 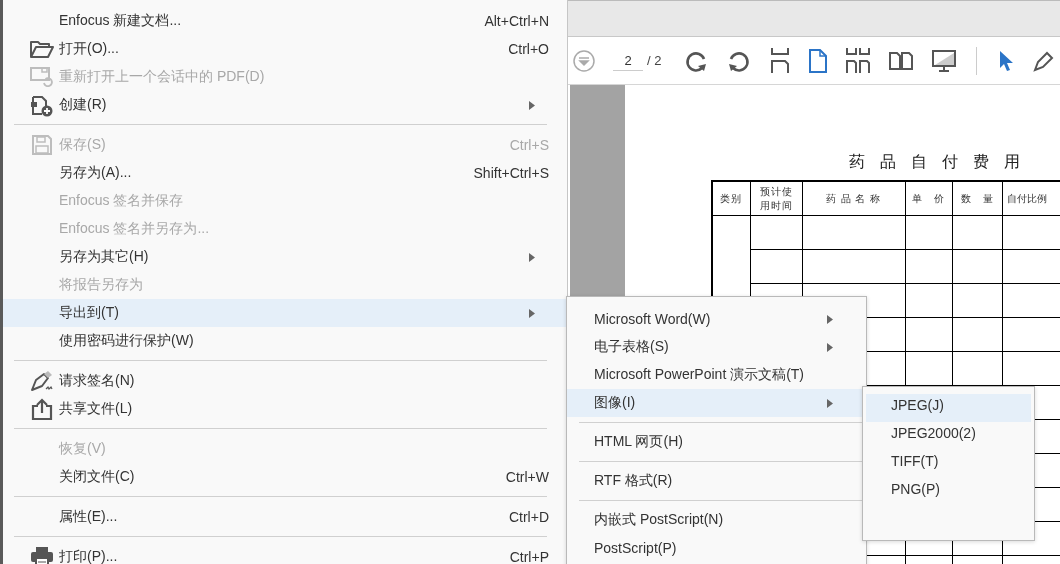 I want to click on page-number-field: 2, so click(x=628, y=60).